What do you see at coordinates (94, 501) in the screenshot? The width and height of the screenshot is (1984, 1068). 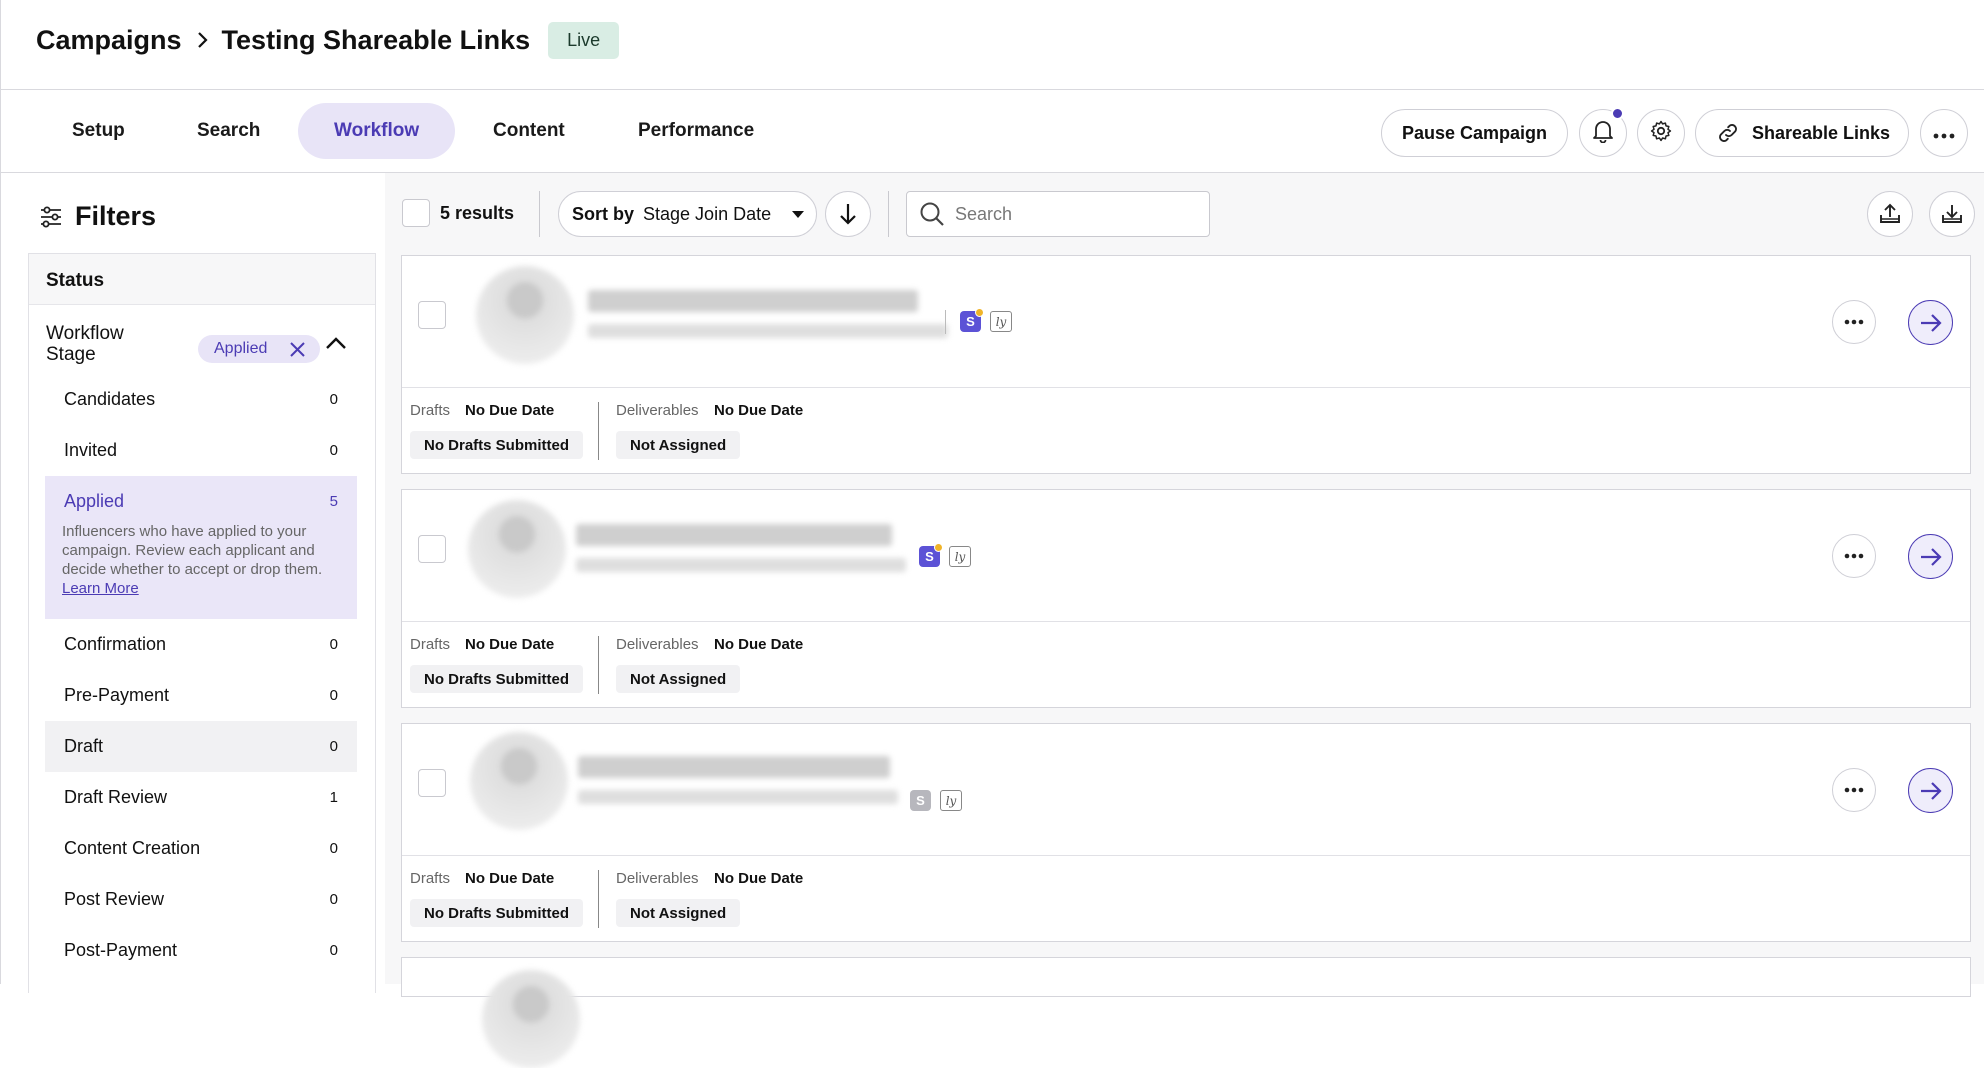 I see `stage-label: Applied` at bounding box center [94, 501].